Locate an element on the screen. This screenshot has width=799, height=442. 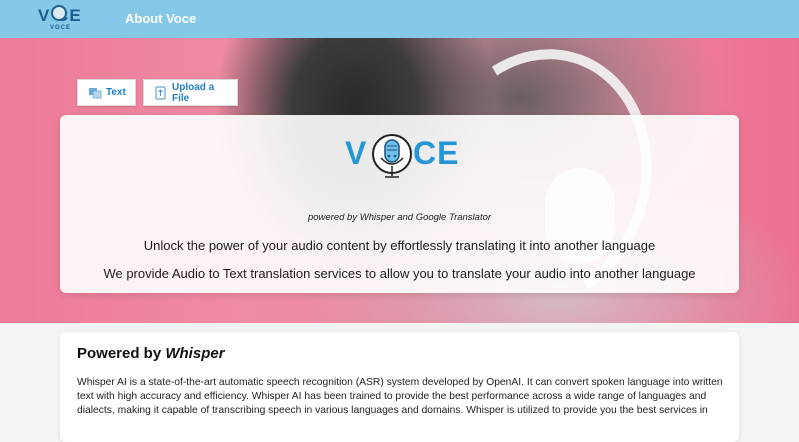
tab-upload-label: Upload a File is located at coordinates (193, 92).